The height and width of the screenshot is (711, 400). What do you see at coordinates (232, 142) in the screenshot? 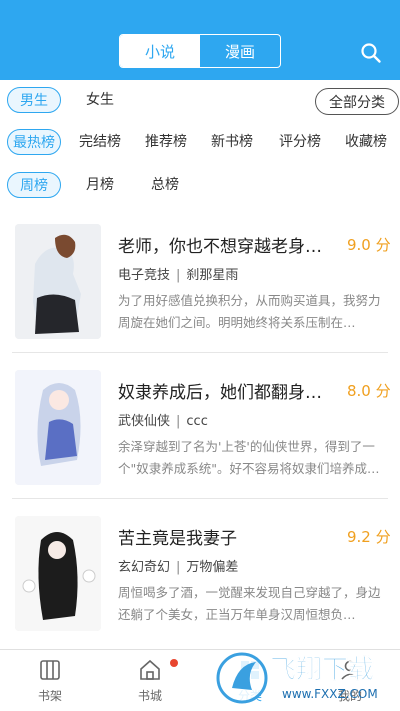
I see `rank-new: 新书榜` at bounding box center [232, 142].